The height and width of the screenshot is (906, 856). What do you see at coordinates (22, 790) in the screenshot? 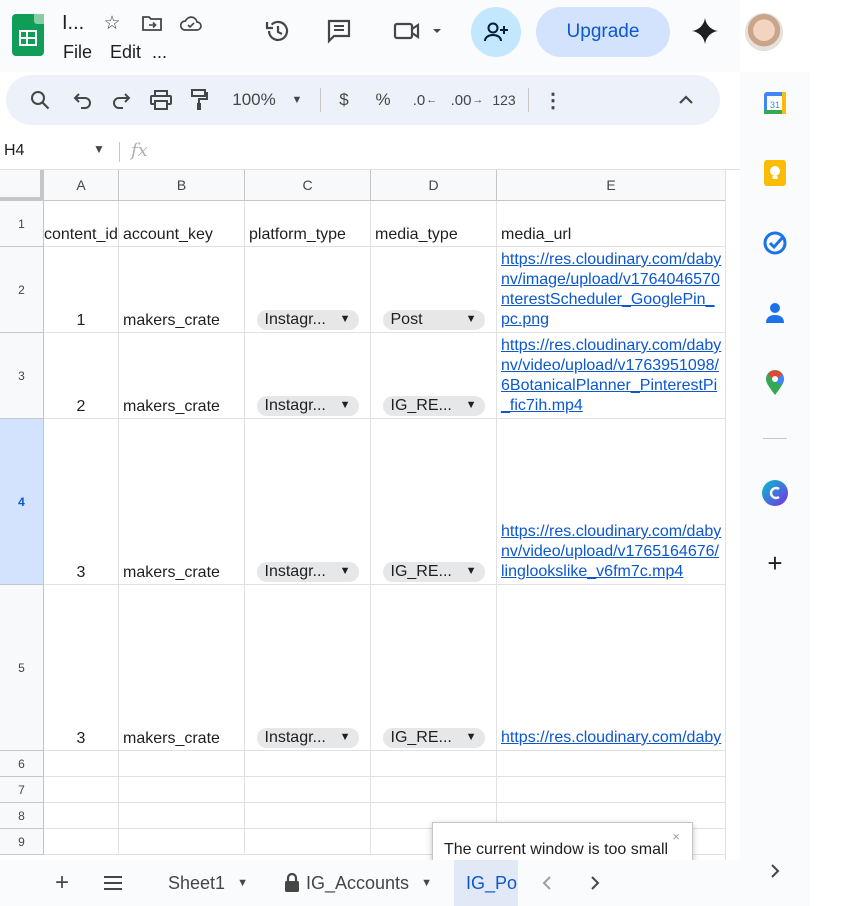
I see `row-header-7: 7` at bounding box center [22, 790].